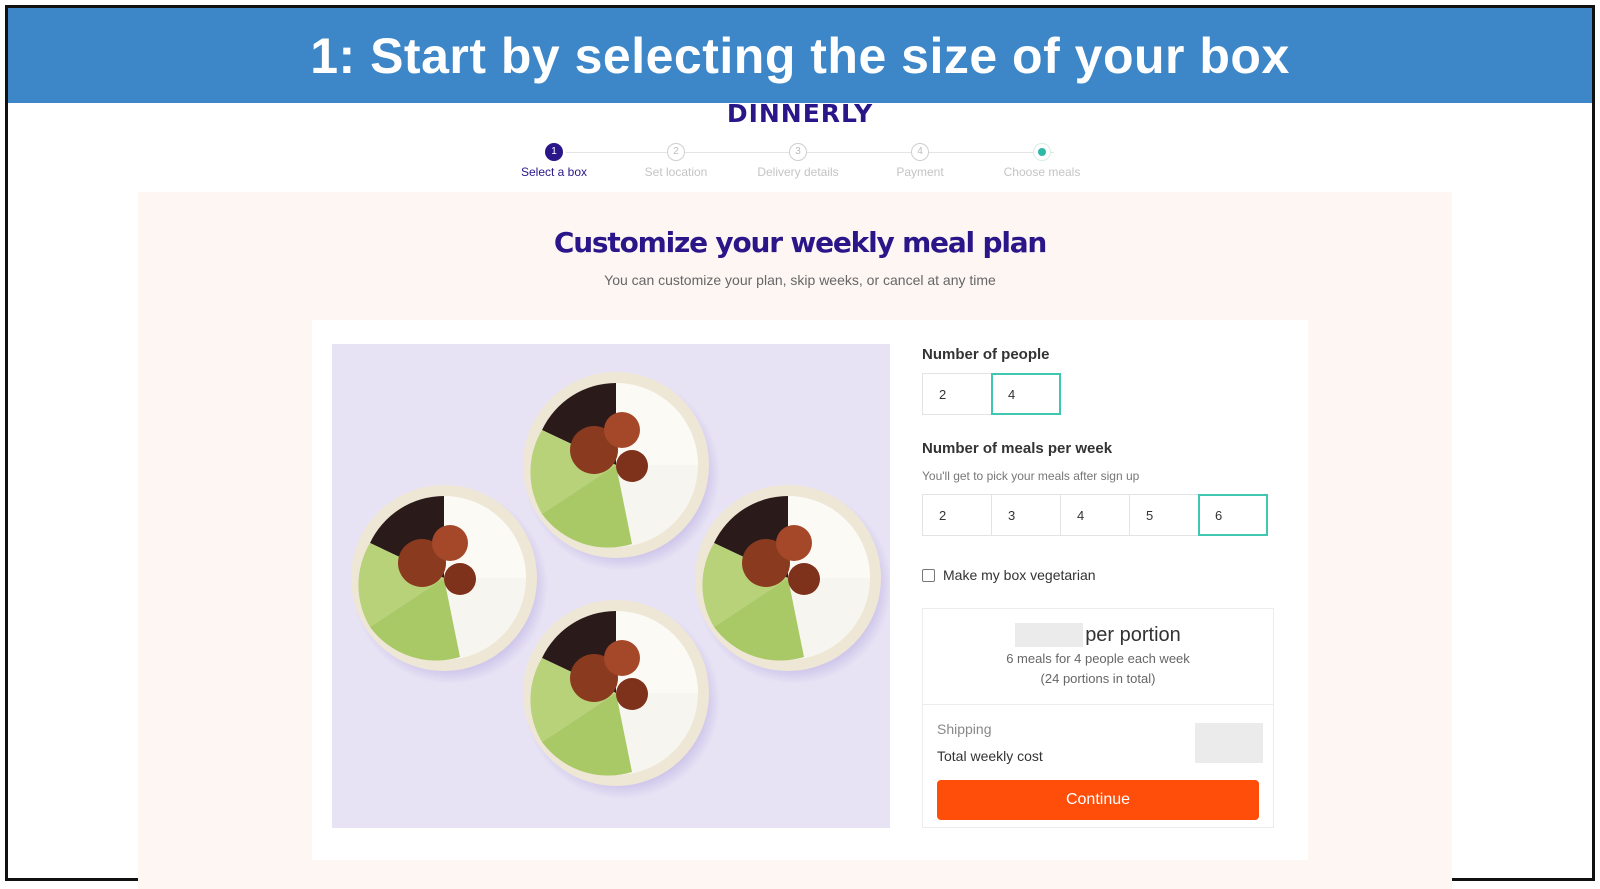 The image size is (1600, 889). I want to click on step-5-dot-icon, so click(1042, 152).